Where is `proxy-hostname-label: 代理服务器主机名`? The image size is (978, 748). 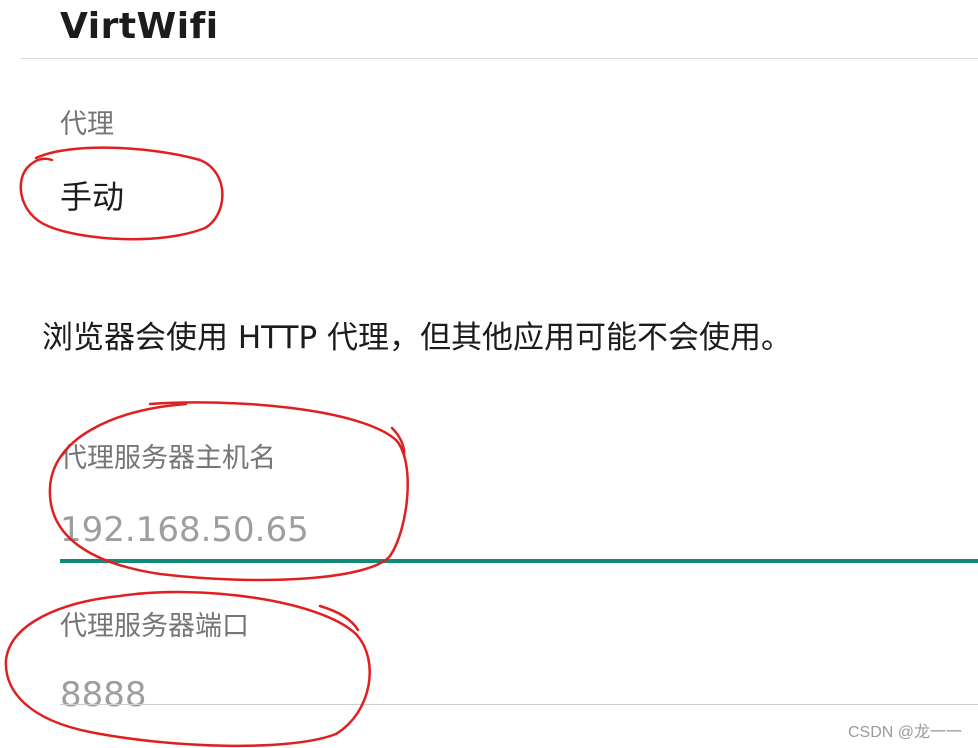
proxy-hostname-label: 代理服务器主机名 is located at coordinates (168, 458).